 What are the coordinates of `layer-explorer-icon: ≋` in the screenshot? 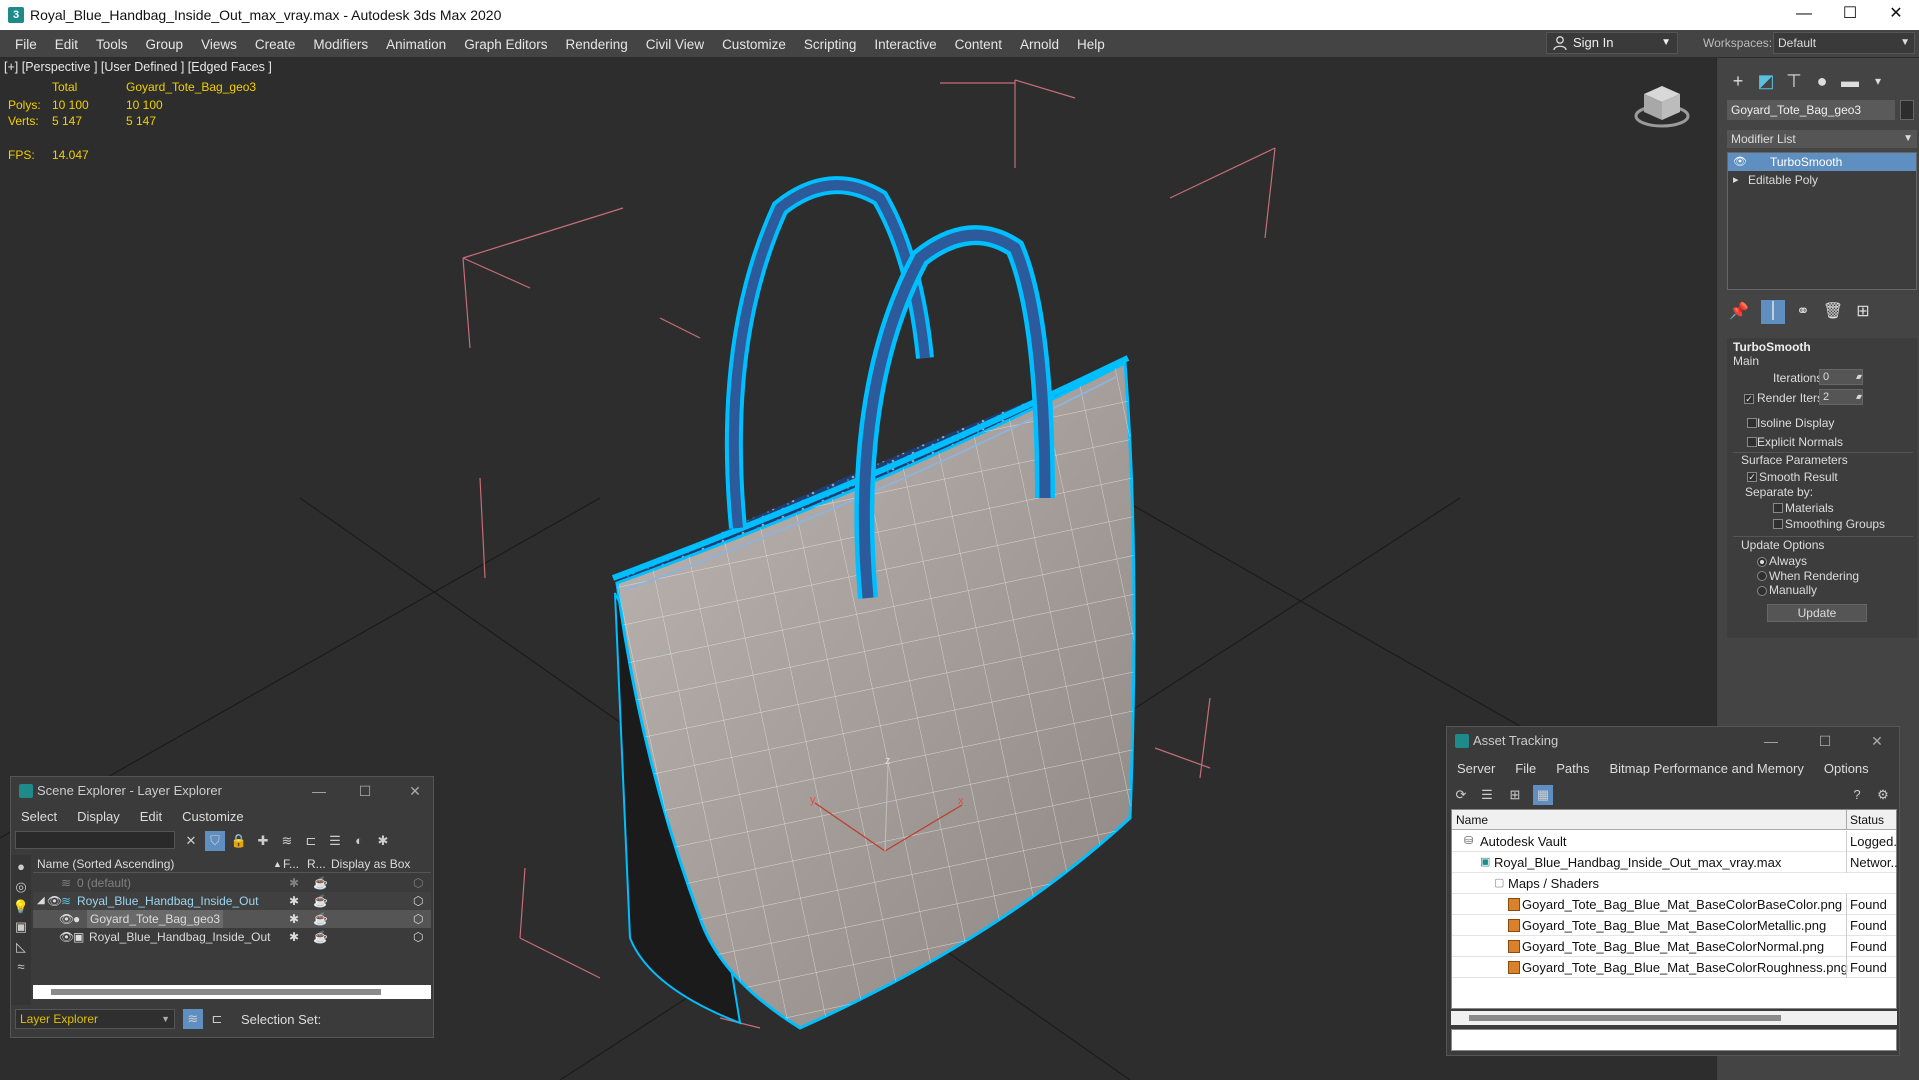 It's located at (193, 1019).